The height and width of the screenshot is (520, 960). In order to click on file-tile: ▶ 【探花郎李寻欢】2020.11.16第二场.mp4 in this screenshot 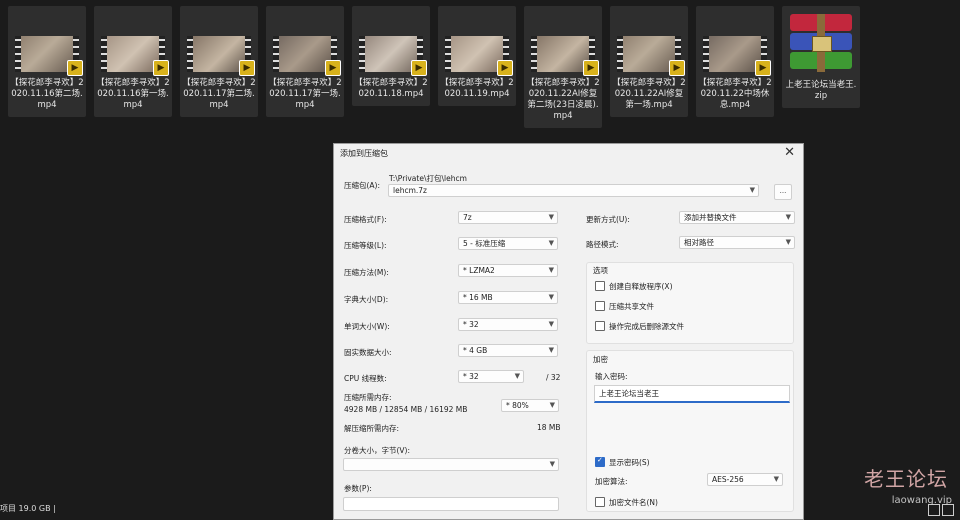, I will do `click(47, 61)`.